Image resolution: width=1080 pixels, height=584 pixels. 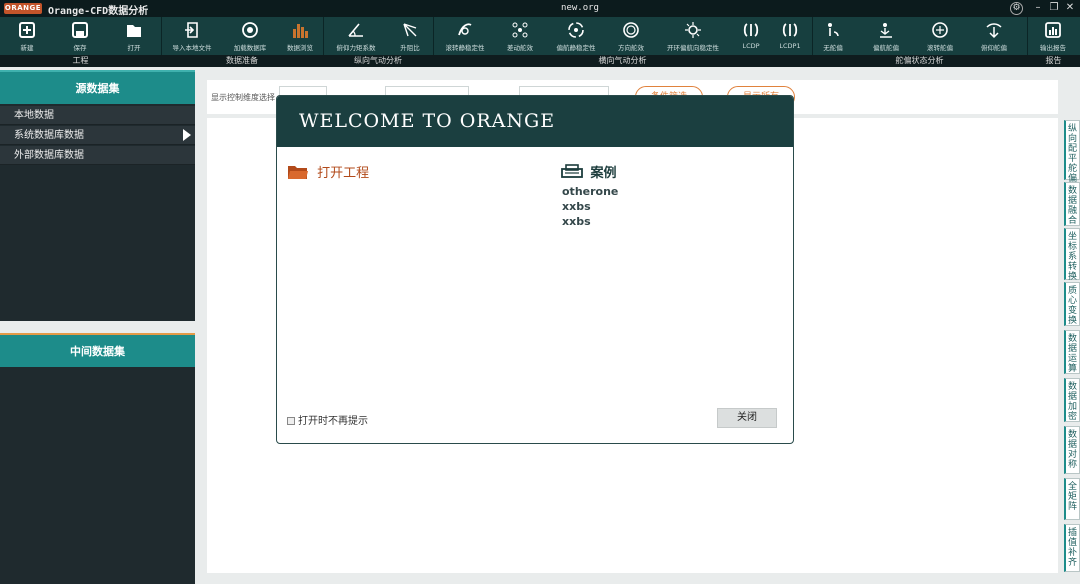 What do you see at coordinates (1072, 304) in the screenshot?
I see `tab-cg-transform: 质心变换` at bounding box center [1072, 304].